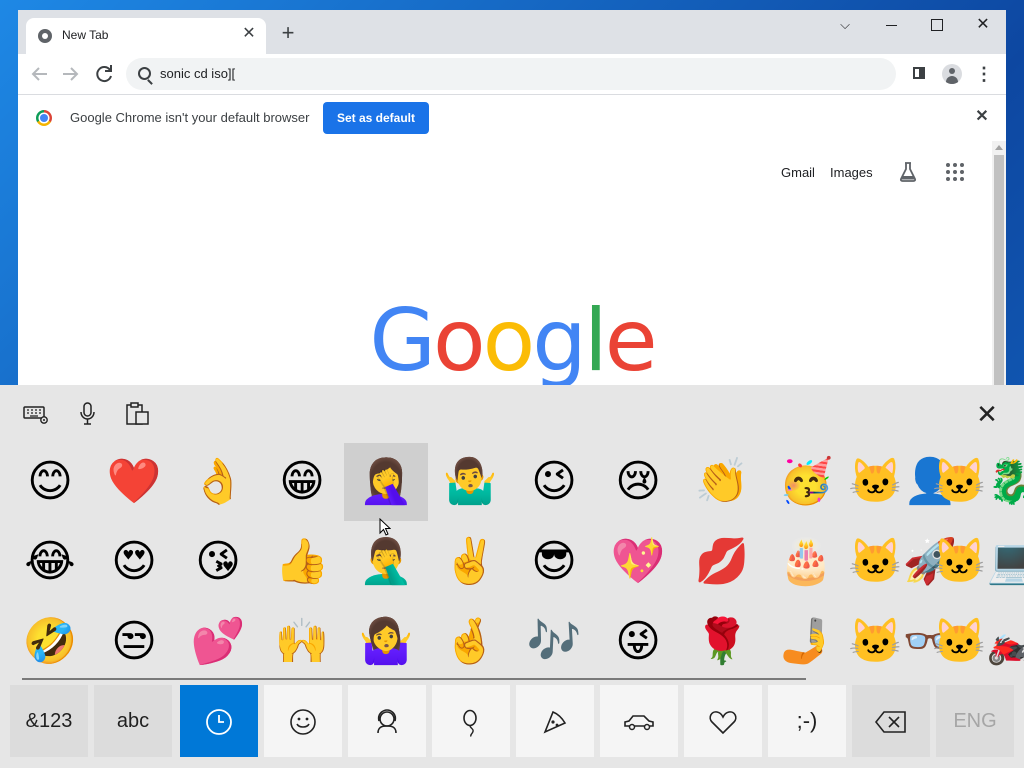 The height and width of the screenshot is (768, 1024). I want to click on emoji-key: 🌹, so click(722, 642).